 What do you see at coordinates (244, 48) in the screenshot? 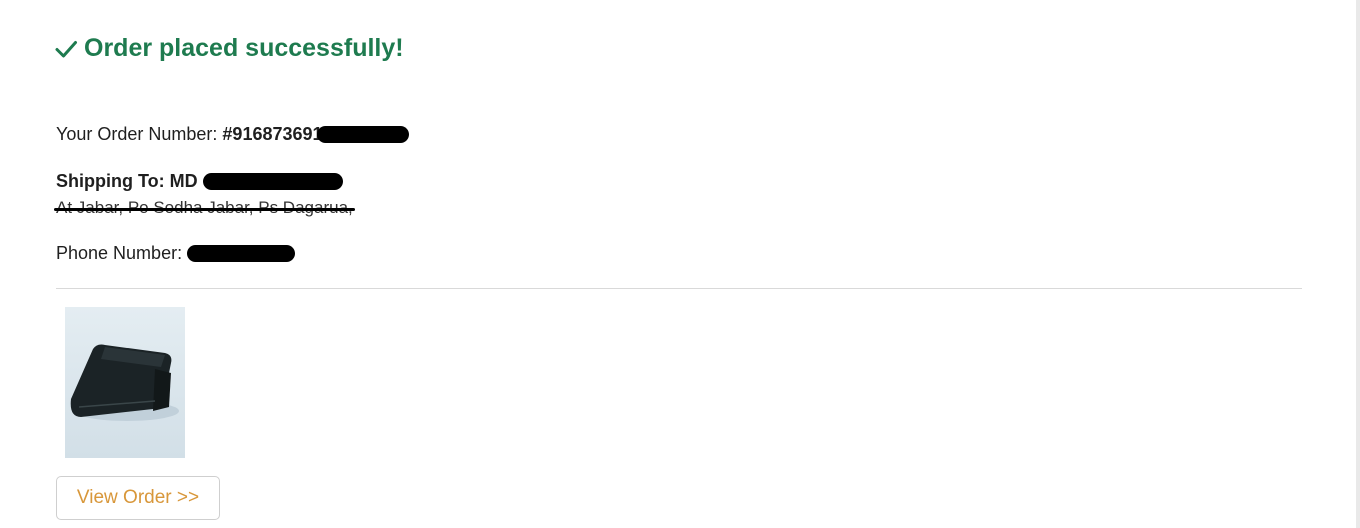
I see `success-text: Order placed successfully!` at bounding box center [244, 48].